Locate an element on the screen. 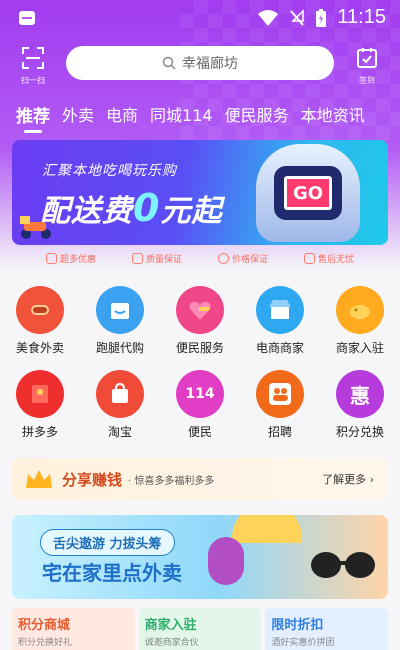 The image size is (400, 650). search-input: 幸福廊坊 is located at coordinates (200, 63).